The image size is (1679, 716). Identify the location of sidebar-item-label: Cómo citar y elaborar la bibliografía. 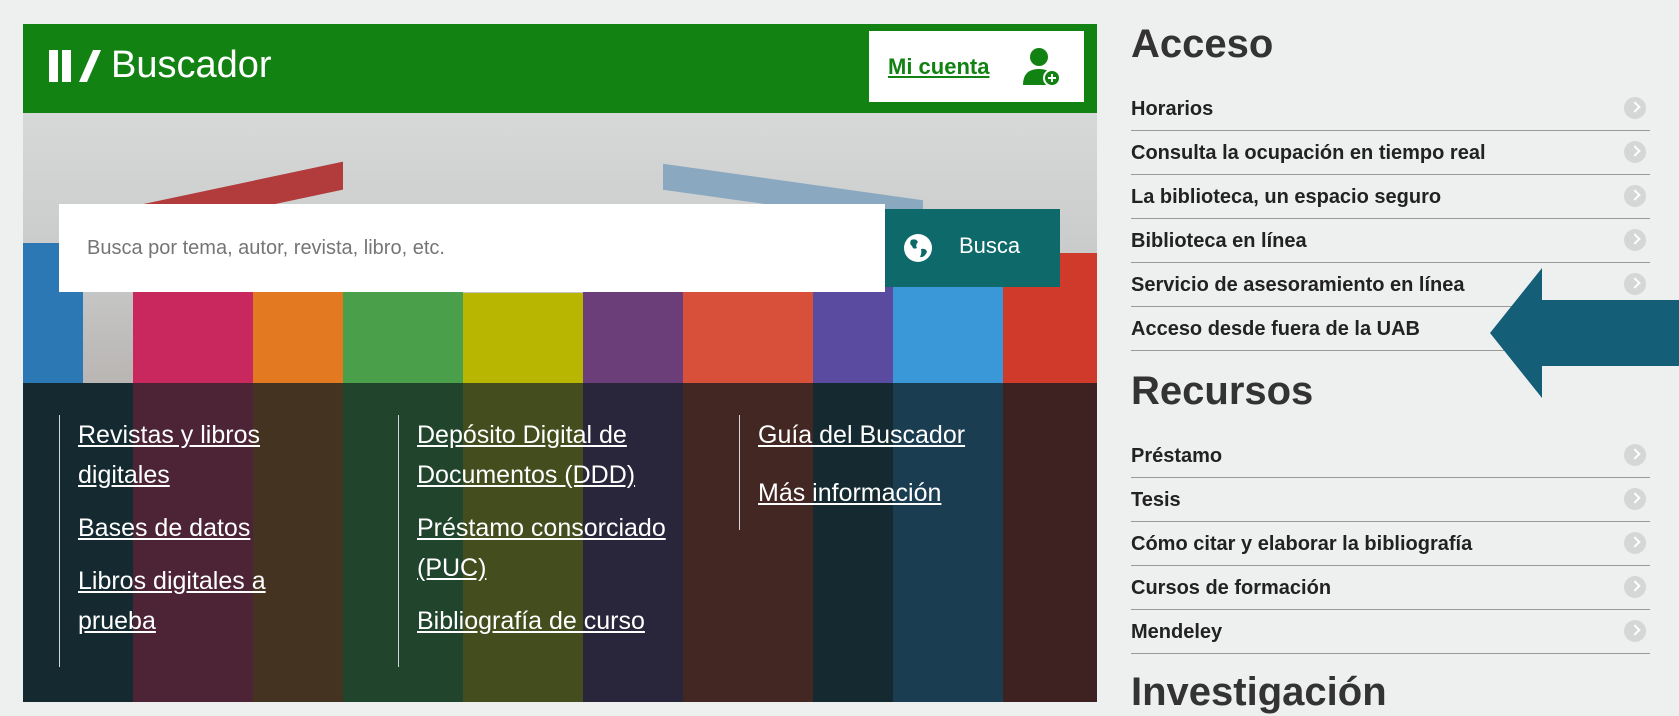
(1302, 544).